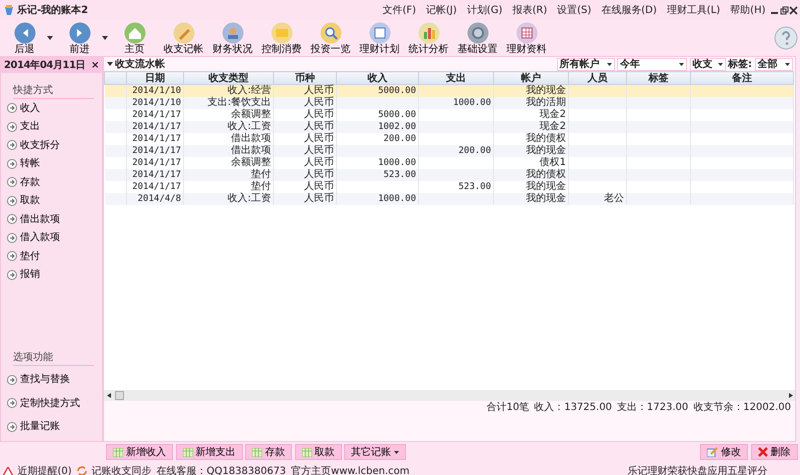 Image resolution: width=800 pixels, height=475 pixels. I want to click on entry-button: 存款, so click(268, 452).